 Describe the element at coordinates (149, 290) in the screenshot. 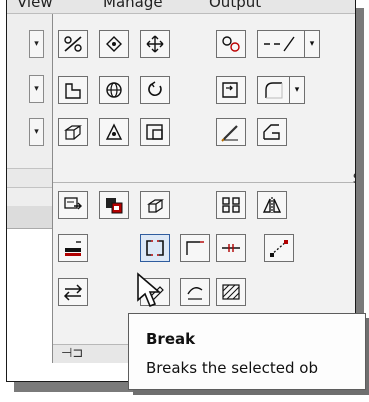

I see `mouse-cursor-icon` at that location.